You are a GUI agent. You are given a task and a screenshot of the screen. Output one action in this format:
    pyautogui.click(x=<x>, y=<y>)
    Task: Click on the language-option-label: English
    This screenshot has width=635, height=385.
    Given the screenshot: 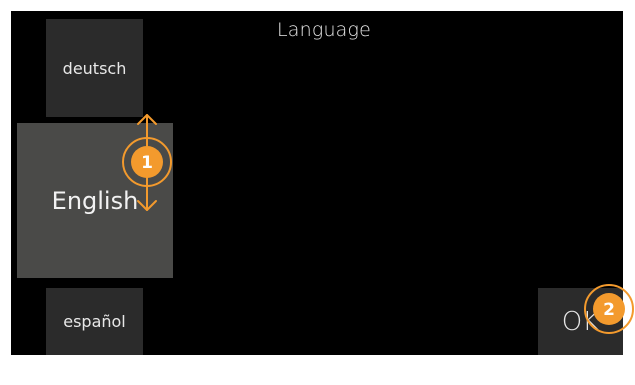 What is the action you would take?
    pyautogui.click(x=95, y=200)
    